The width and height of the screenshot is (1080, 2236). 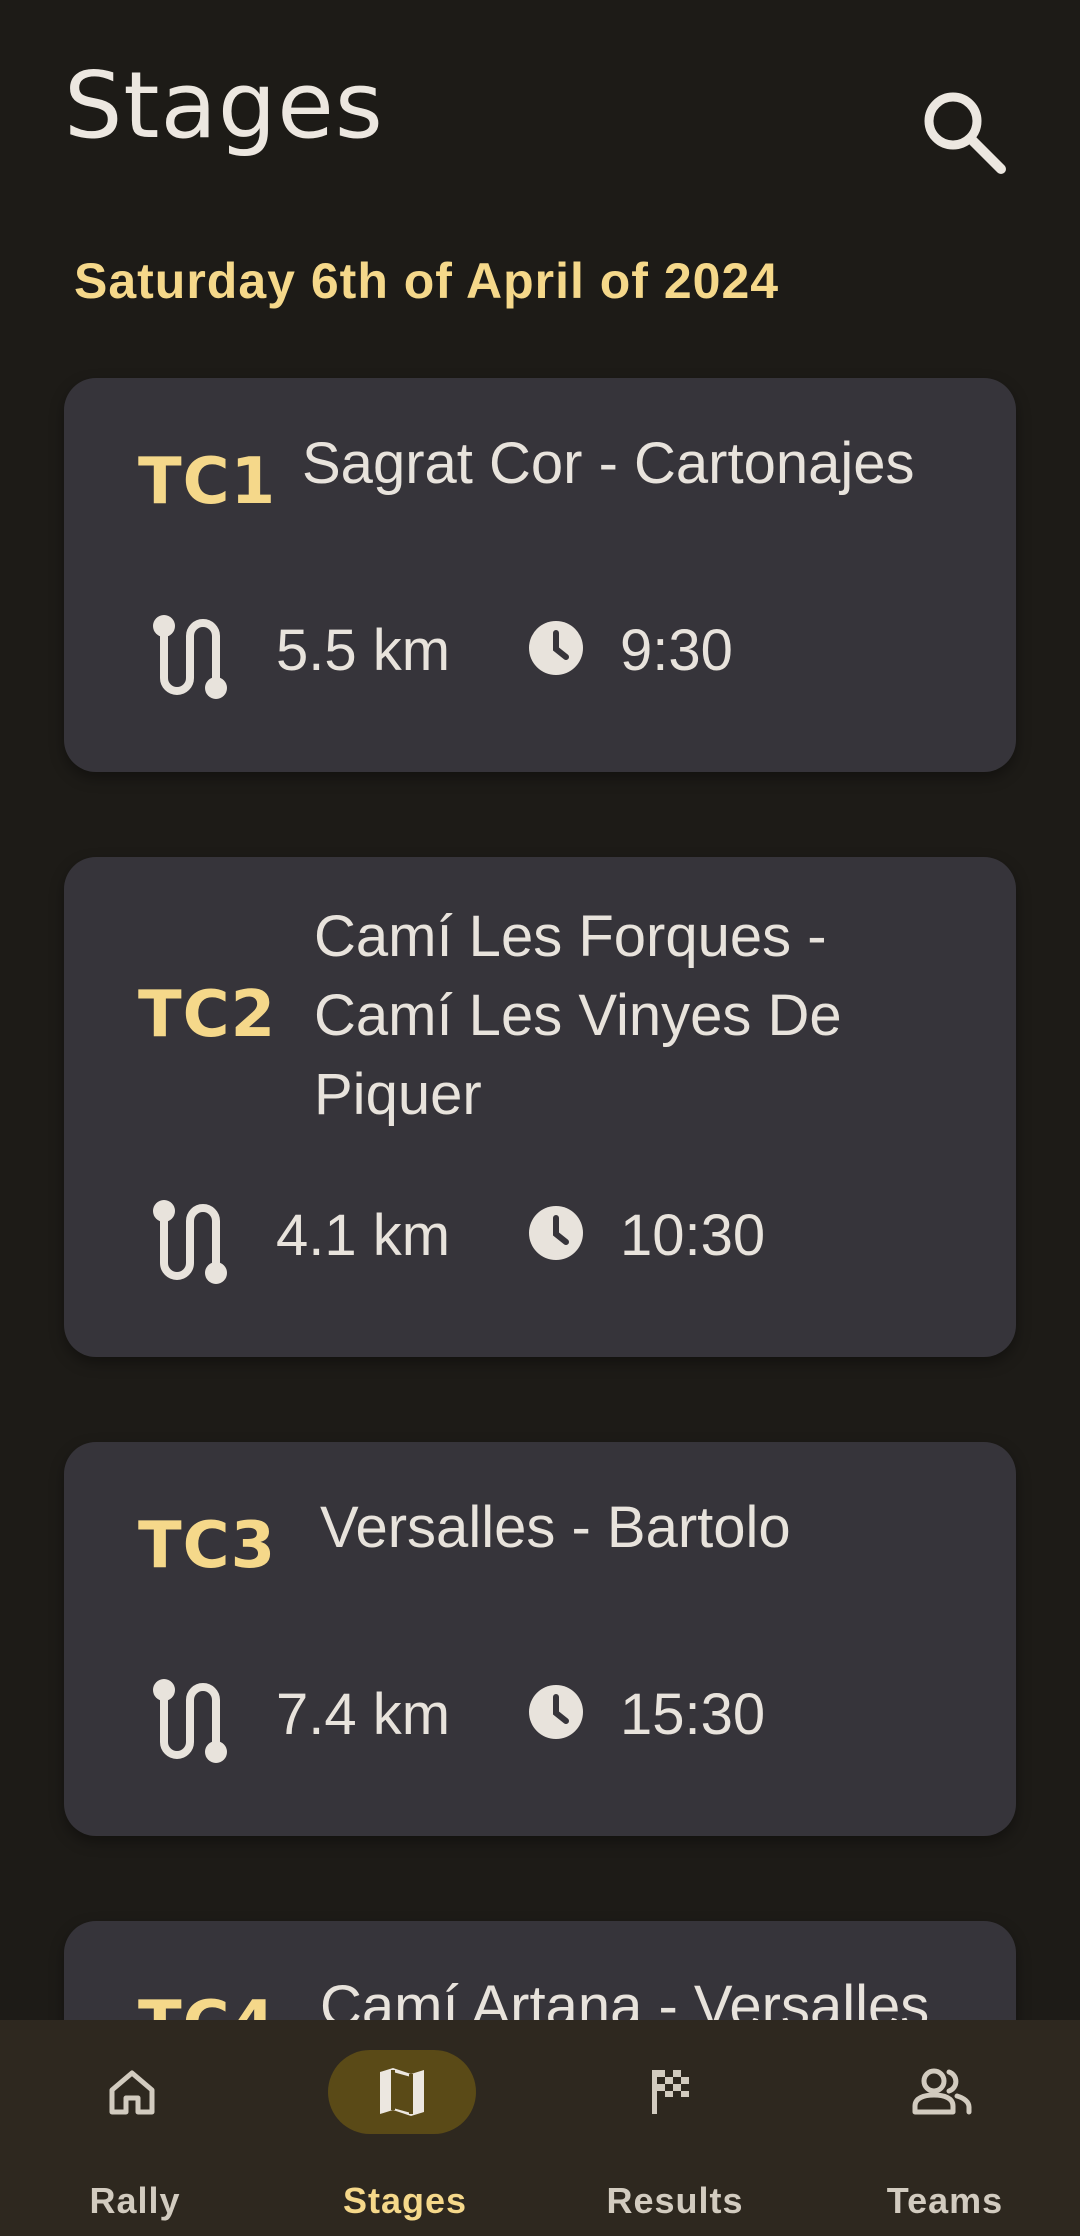 What do you see at coordinates (207, 482) in the screenshot?
I see `stage-code: TC1` at bounding box center [207, 482].